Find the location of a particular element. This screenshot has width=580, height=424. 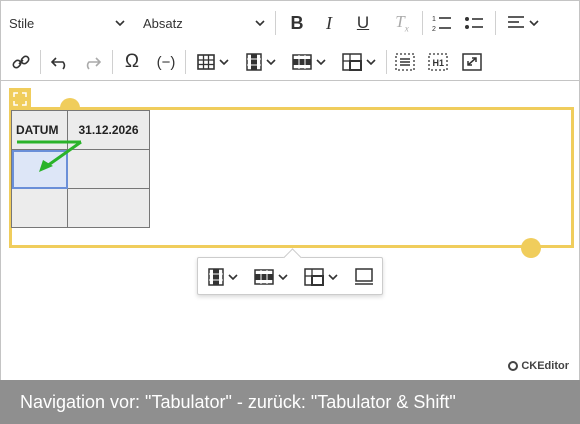

bold-button: B is located at coordinates (297, 23).